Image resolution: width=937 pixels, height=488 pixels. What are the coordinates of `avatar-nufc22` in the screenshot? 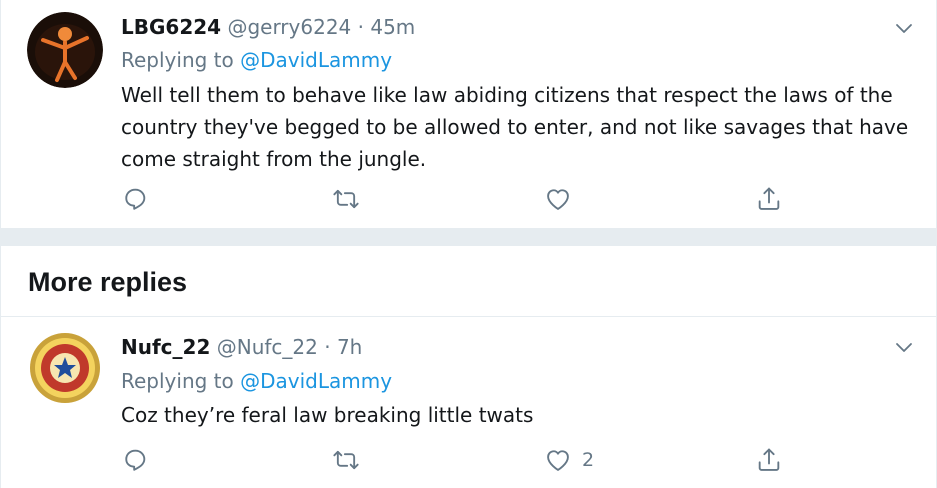 It's located at (65, 368).